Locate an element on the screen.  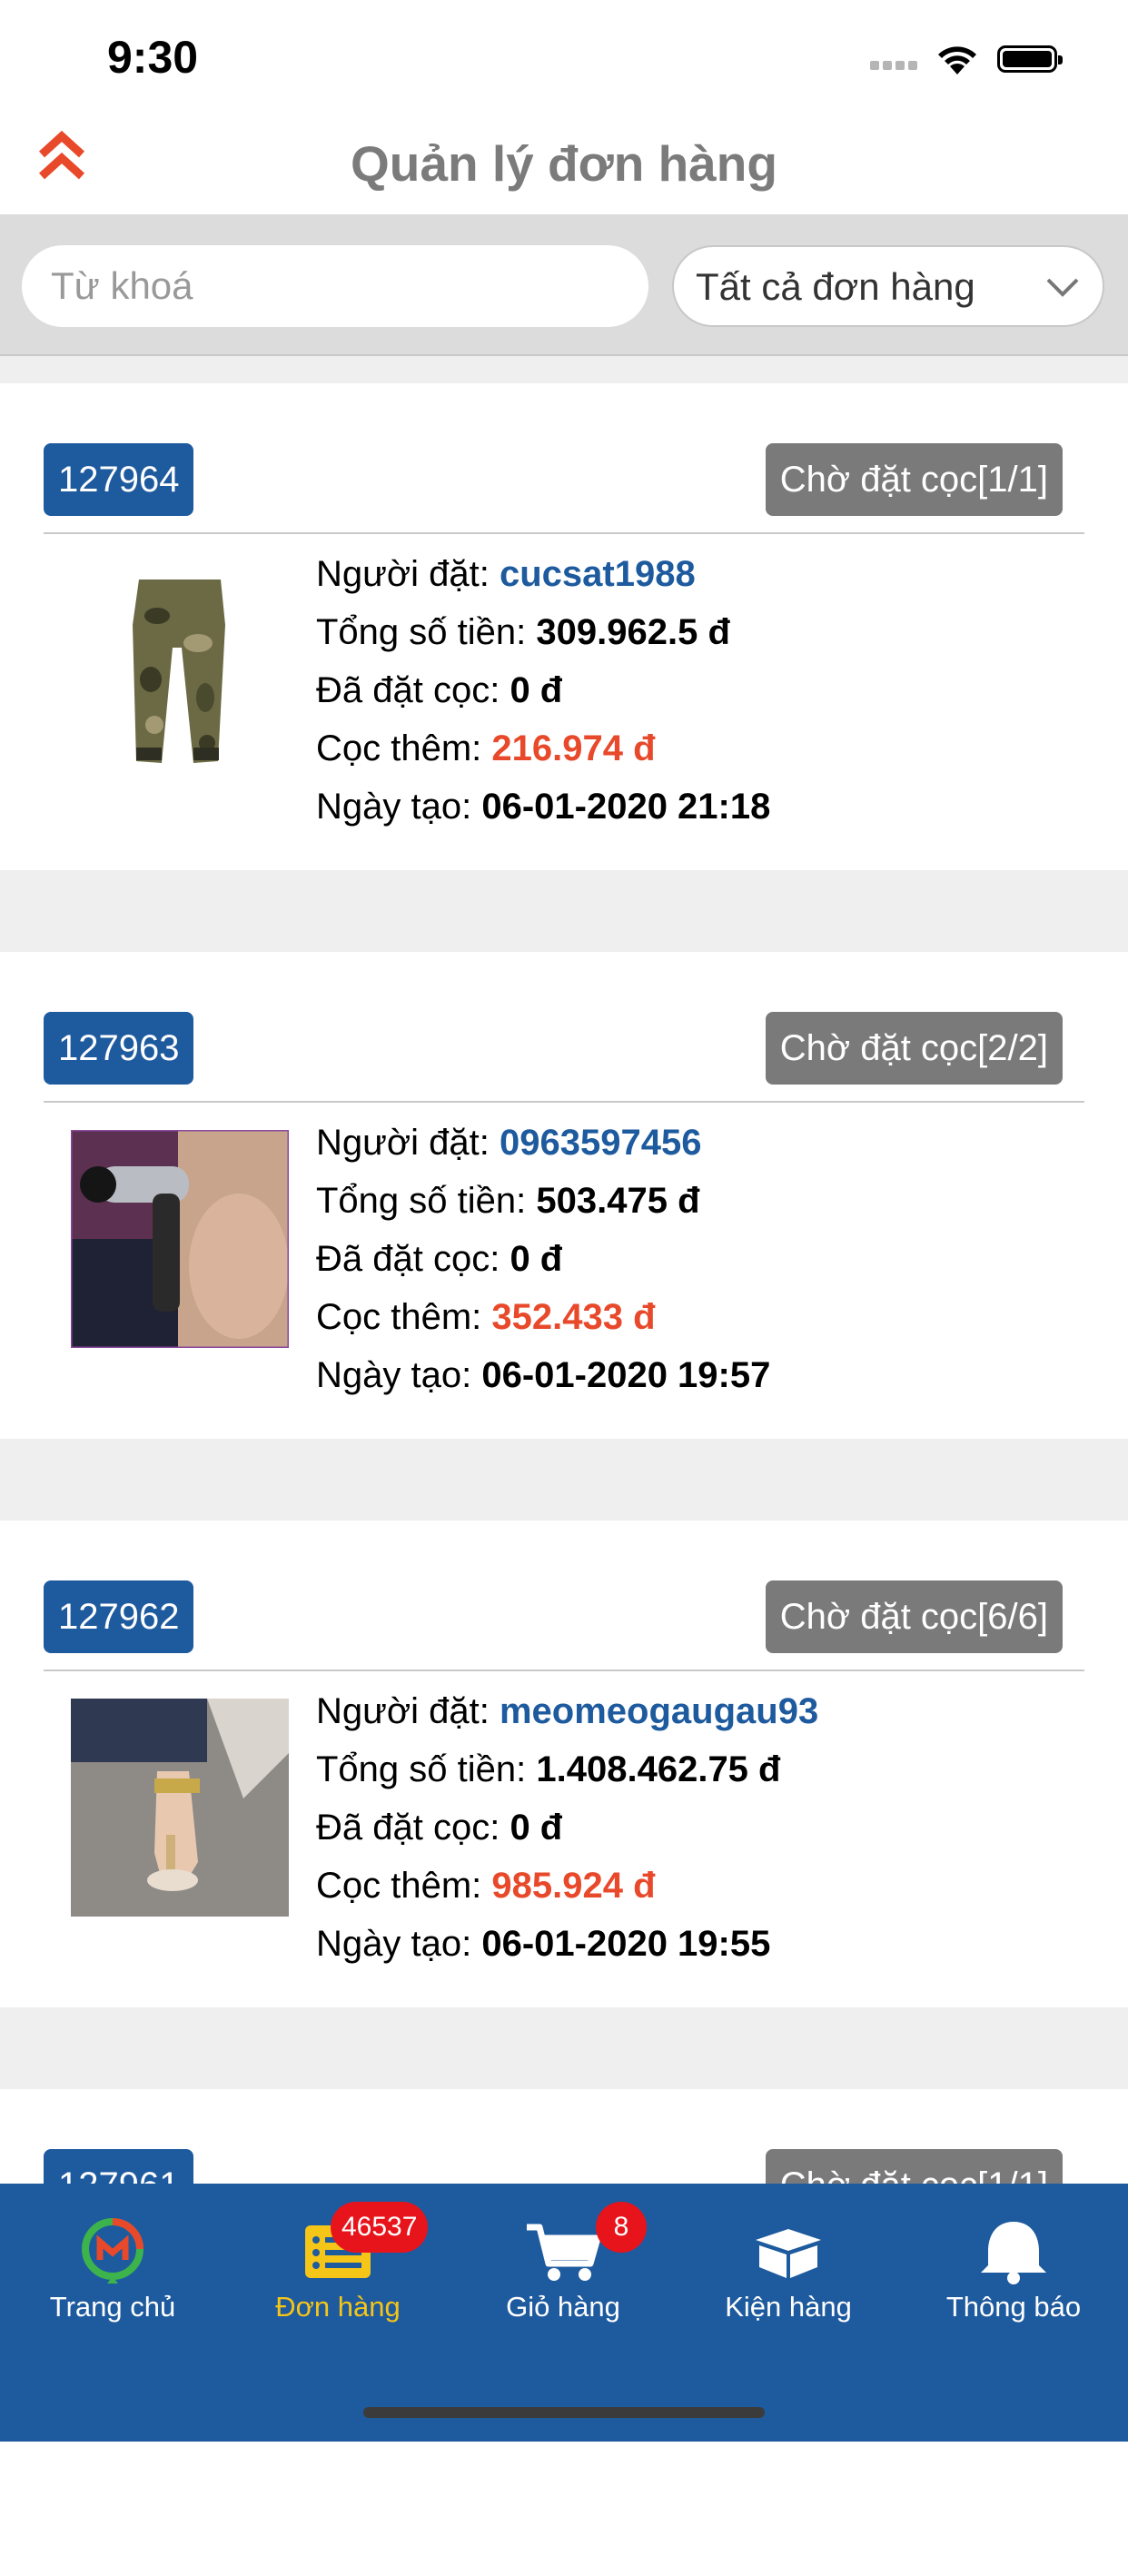
status-bar: 9:30 is located at coordinates (564, 59).